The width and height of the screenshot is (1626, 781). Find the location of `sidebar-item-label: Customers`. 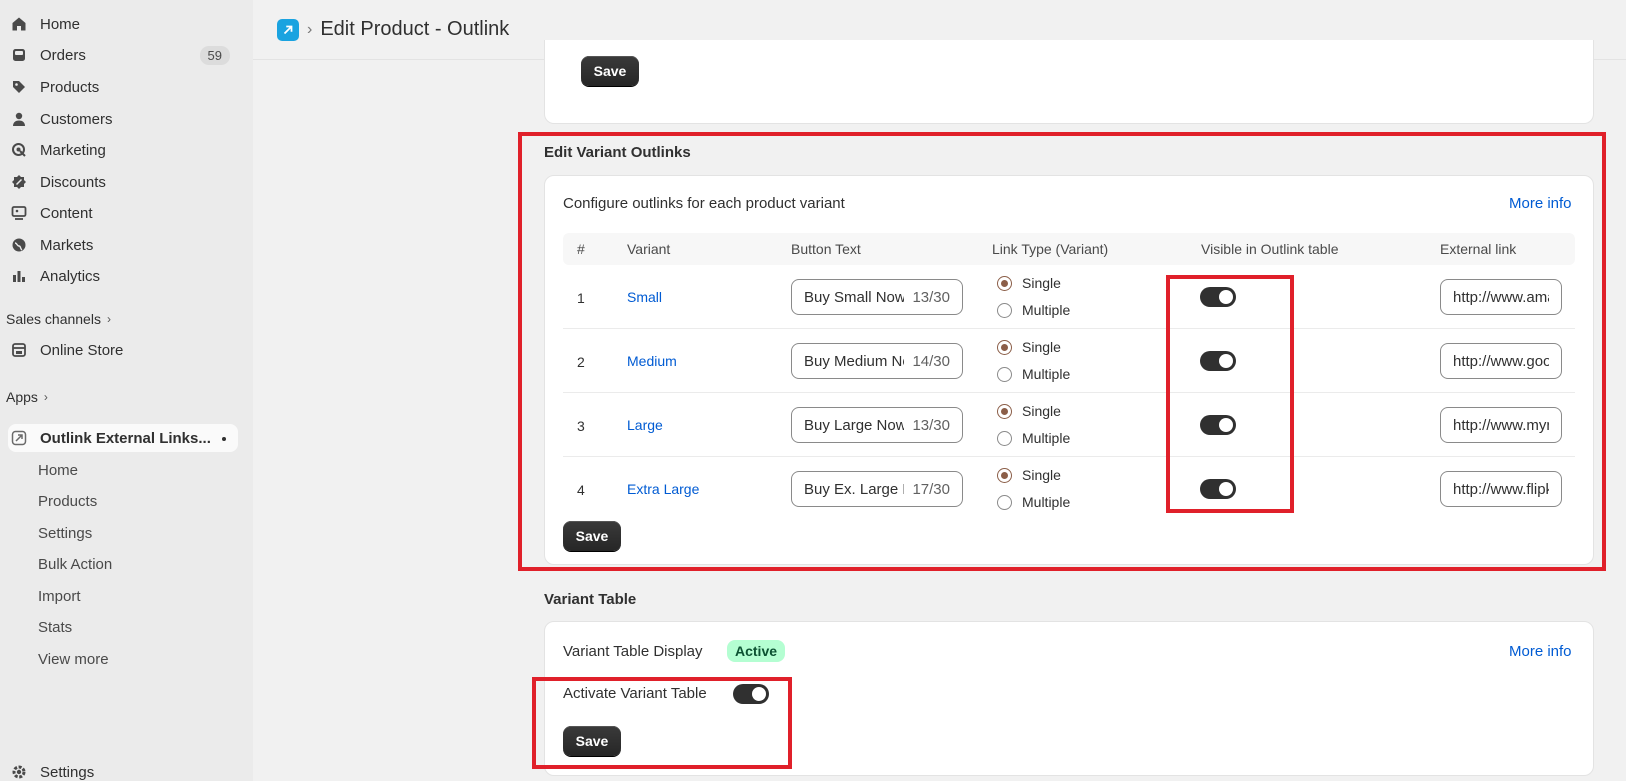

sidebar-item-label: Customers is located at coordinates (76, 119).